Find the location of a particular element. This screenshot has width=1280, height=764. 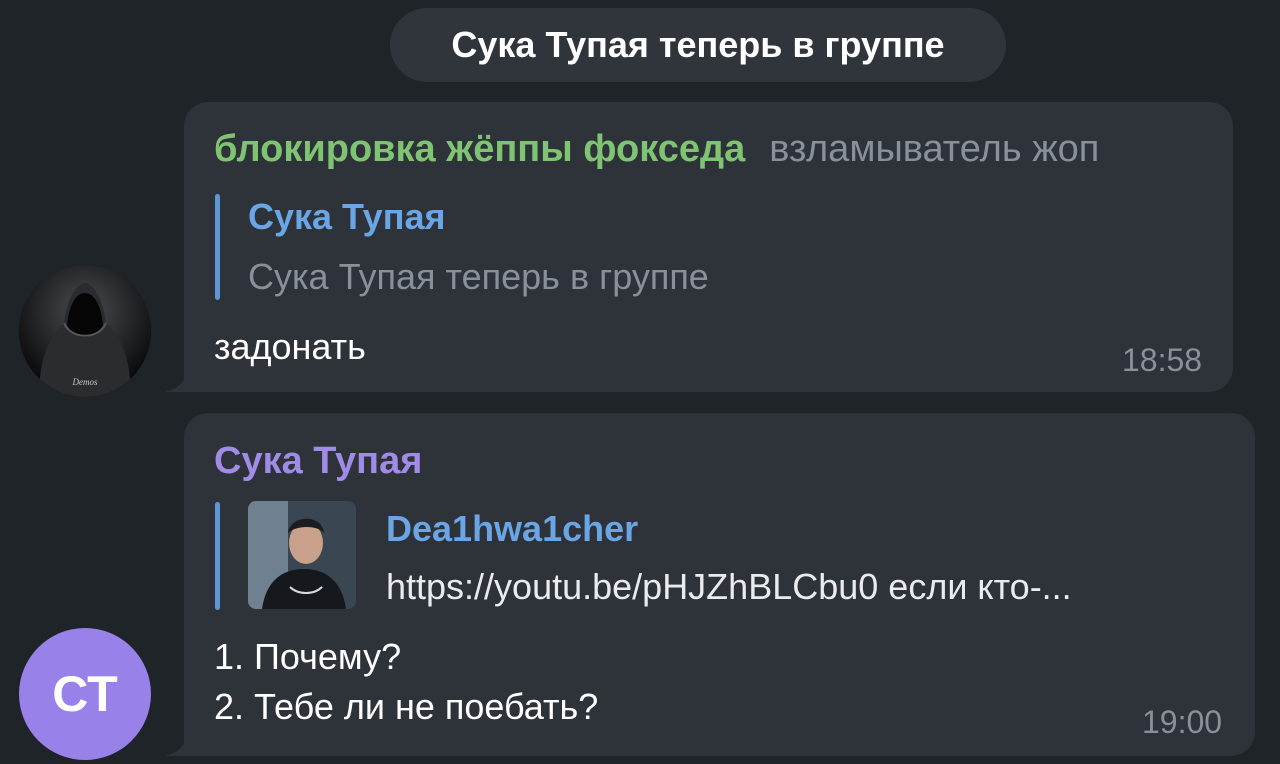

sender-name: Сука Тупая is located at coordinates (318, 461).